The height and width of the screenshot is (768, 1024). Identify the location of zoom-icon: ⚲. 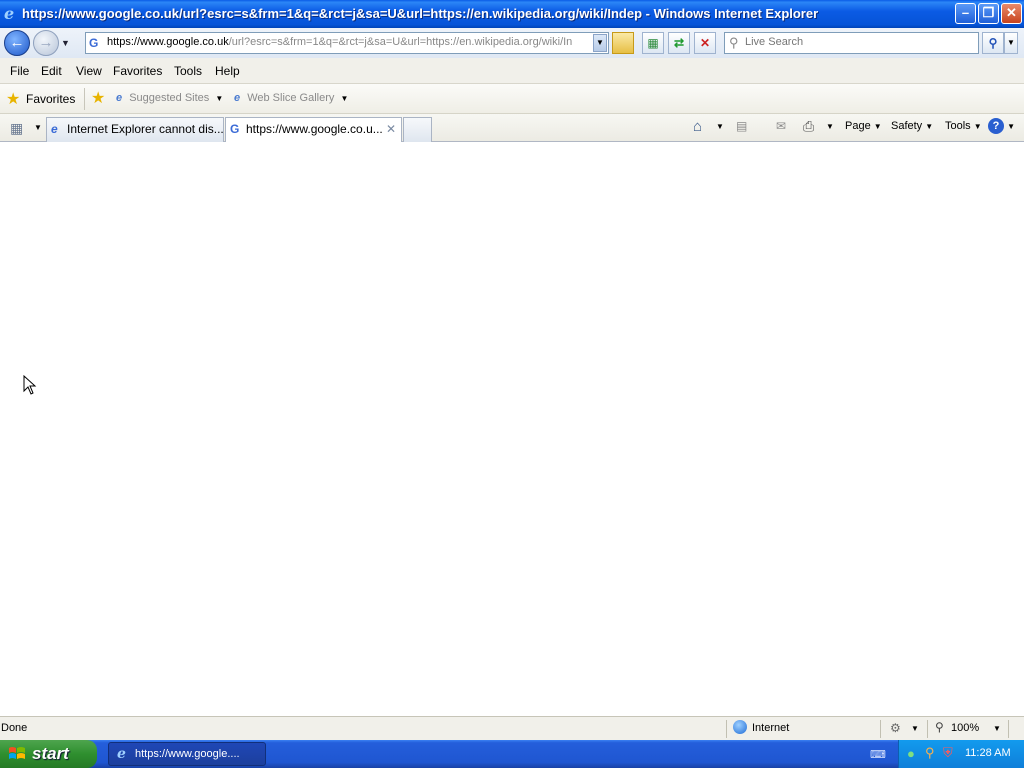
(939, 727).